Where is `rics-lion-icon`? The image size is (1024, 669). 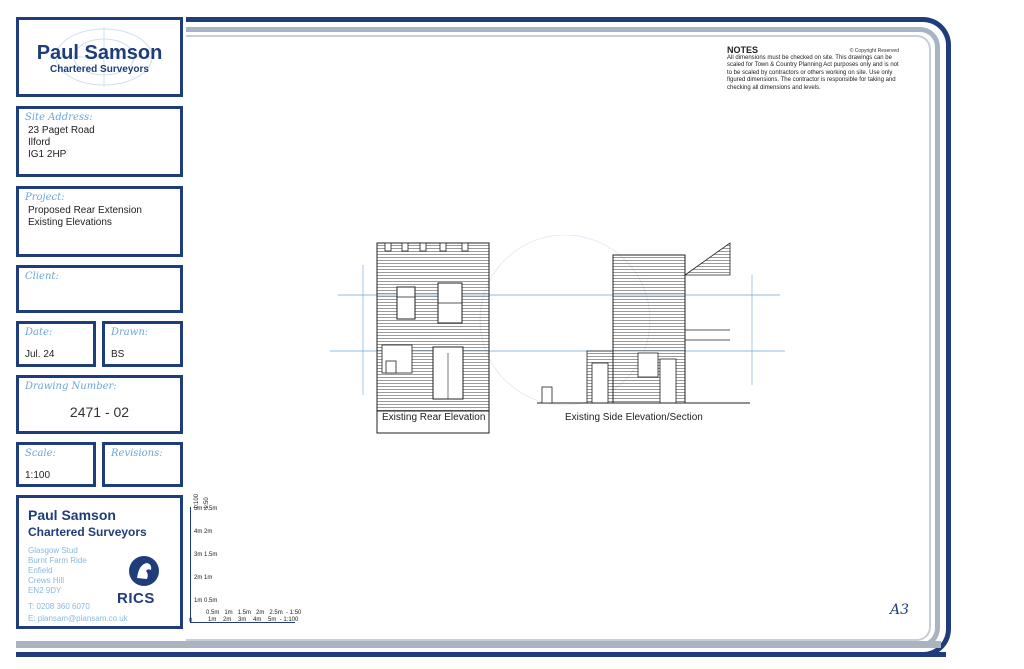
rics-lion-icon is located at coordinates (144, 571).